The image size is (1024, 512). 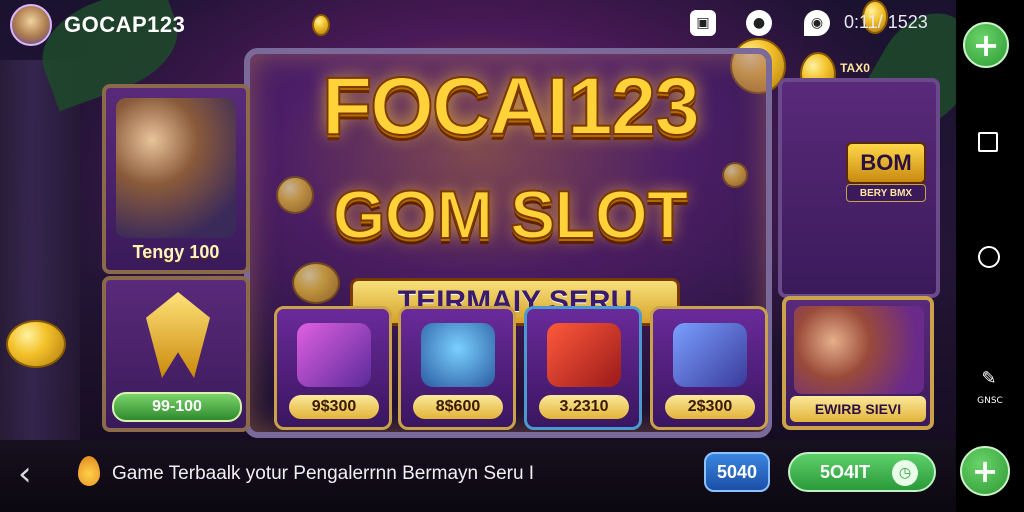 What do you see at coordinates (986, 45) in the screenshot?
I see `add-button-top: +` at bounding box center [986, 45].